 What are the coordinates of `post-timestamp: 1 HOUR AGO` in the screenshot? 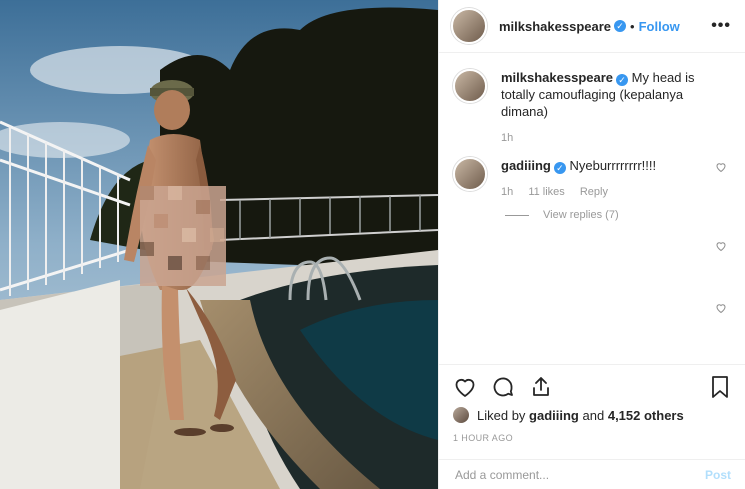 It's located at (592, 438).